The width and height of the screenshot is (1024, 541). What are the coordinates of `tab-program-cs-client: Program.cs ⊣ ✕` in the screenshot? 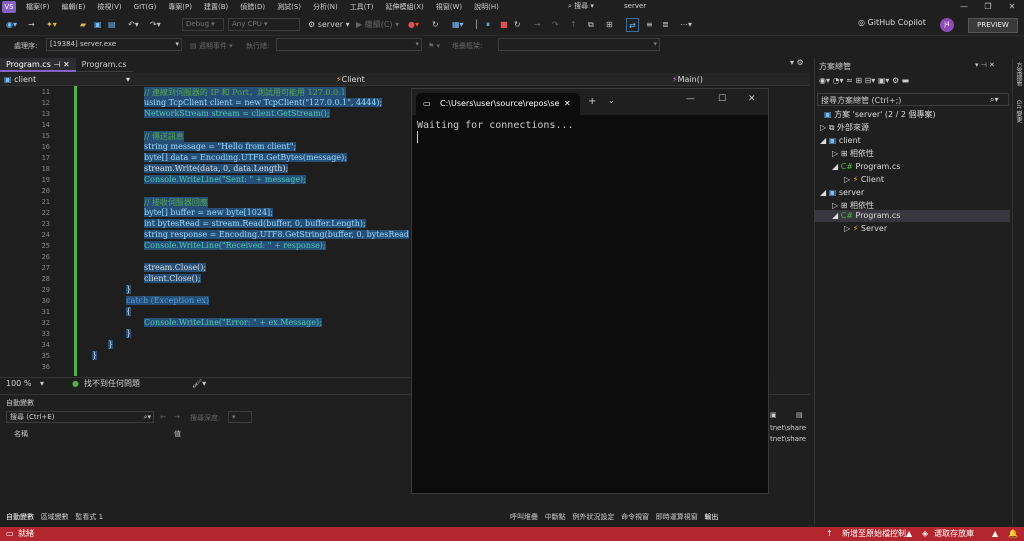 It's located at (38, 65).